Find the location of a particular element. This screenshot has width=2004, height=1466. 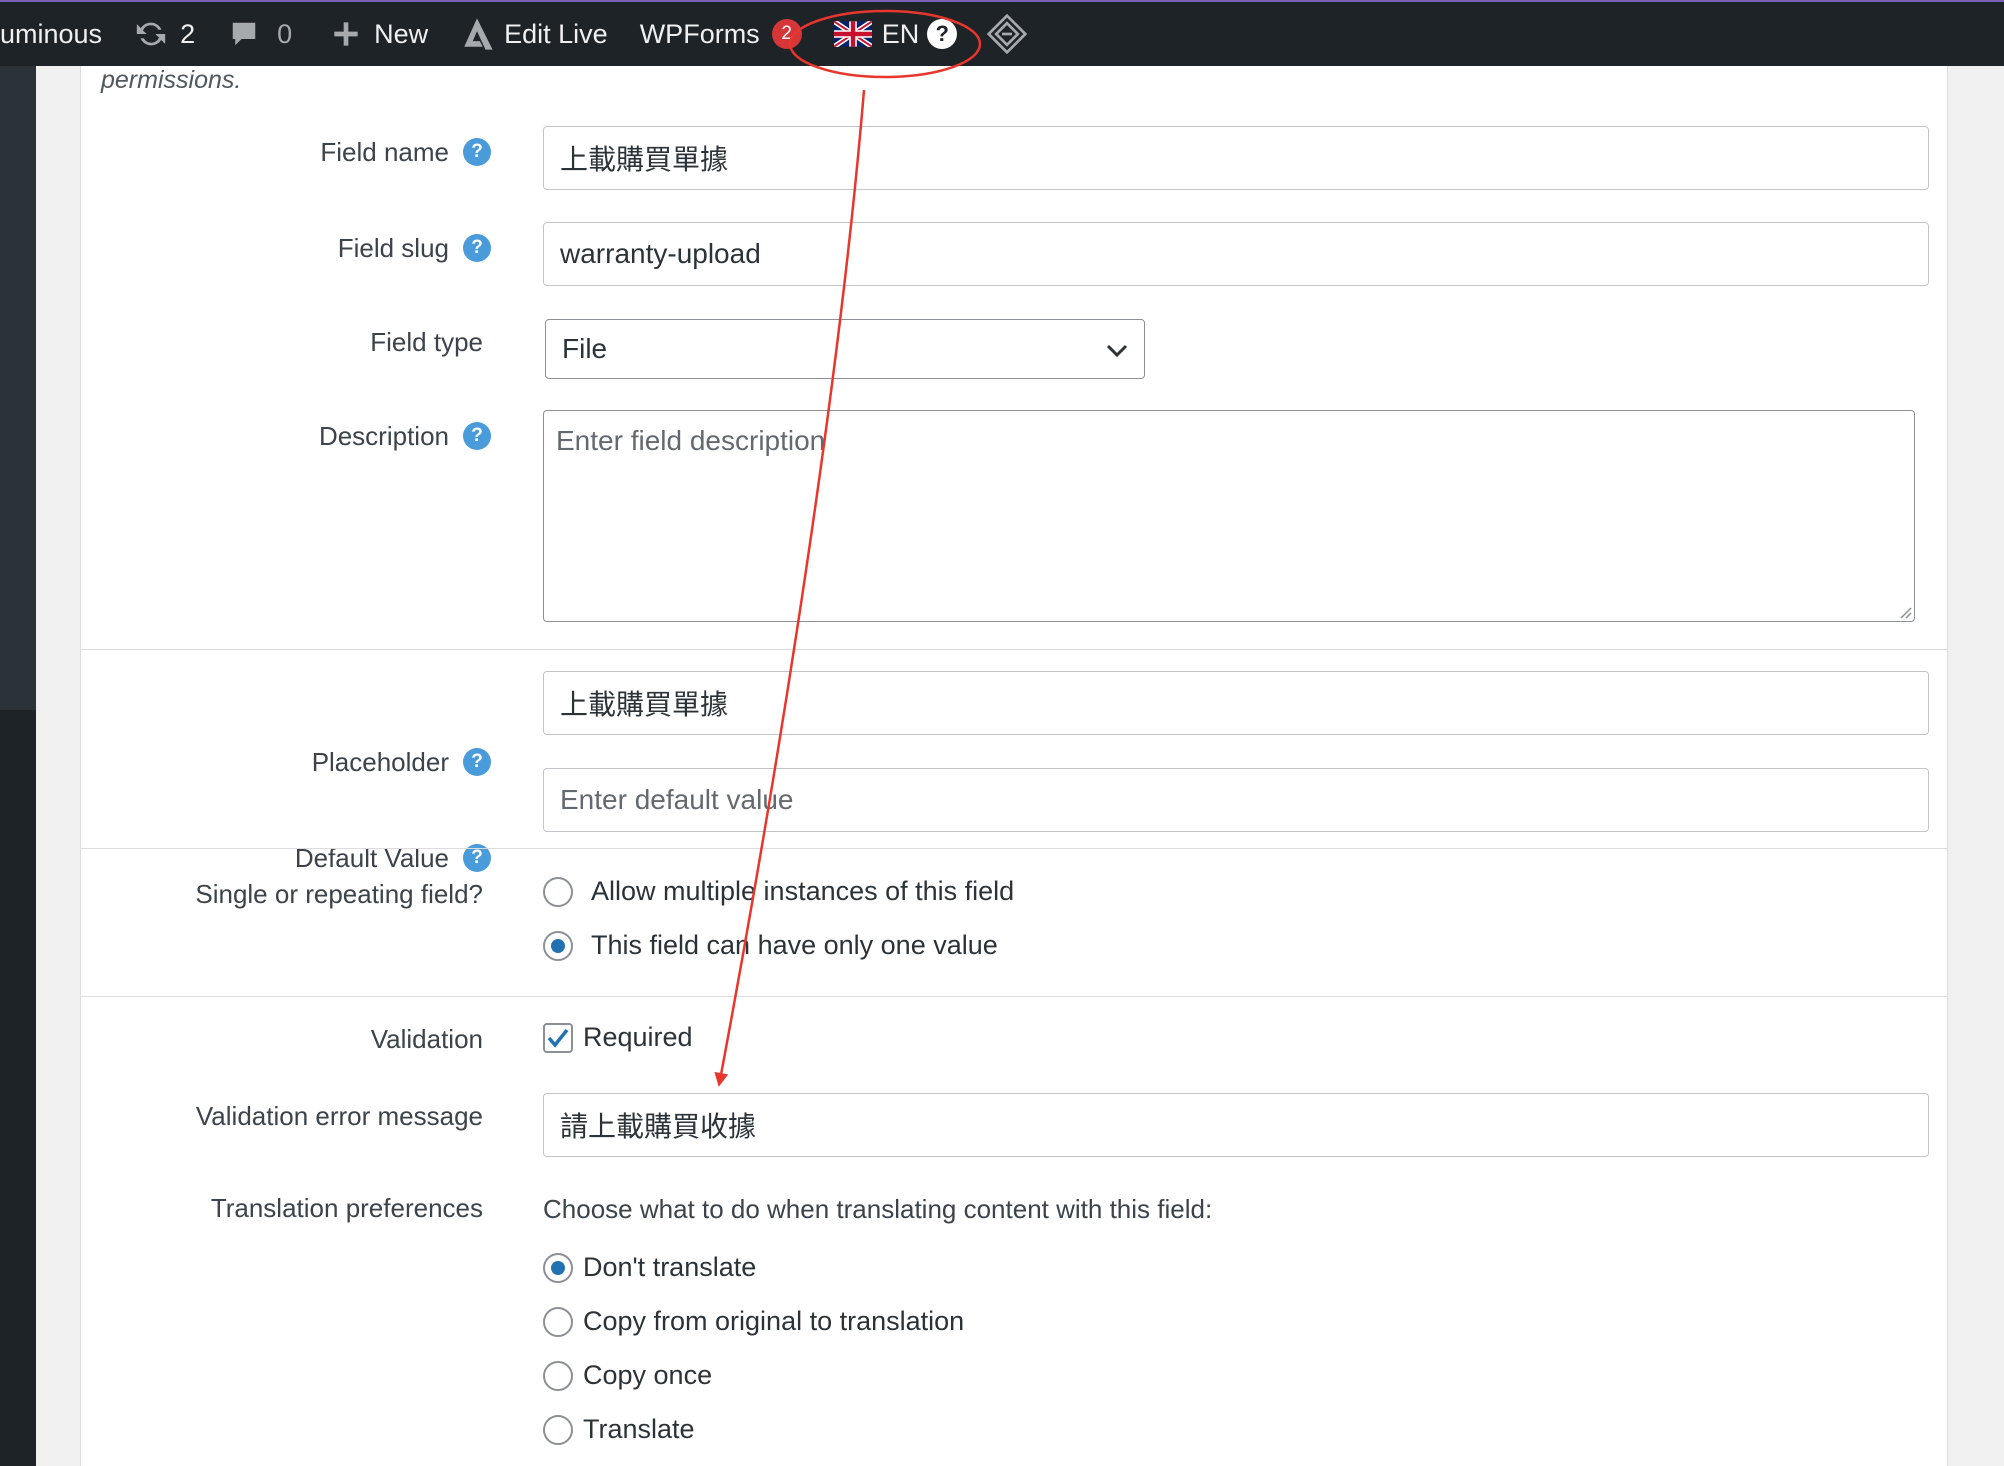

new-label: New is located at coordinates (401, 33).